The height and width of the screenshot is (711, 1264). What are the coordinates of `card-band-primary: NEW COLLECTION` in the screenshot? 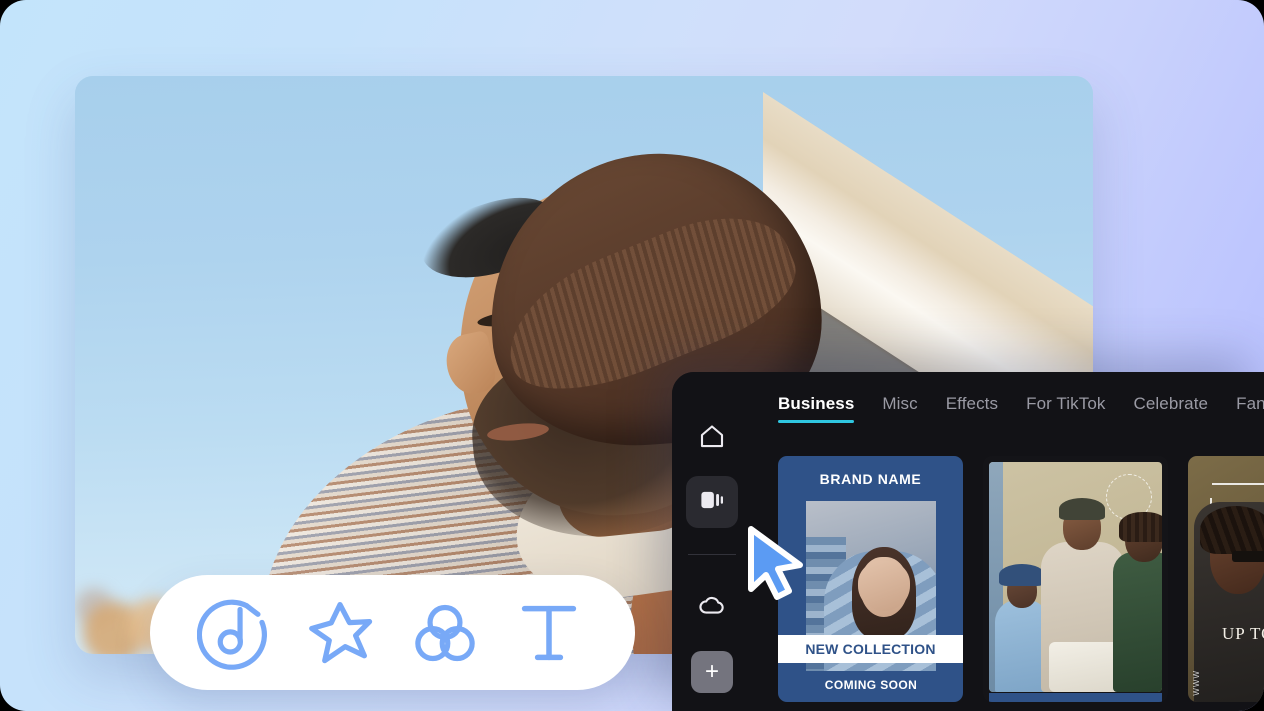 It's located at (870, 649).